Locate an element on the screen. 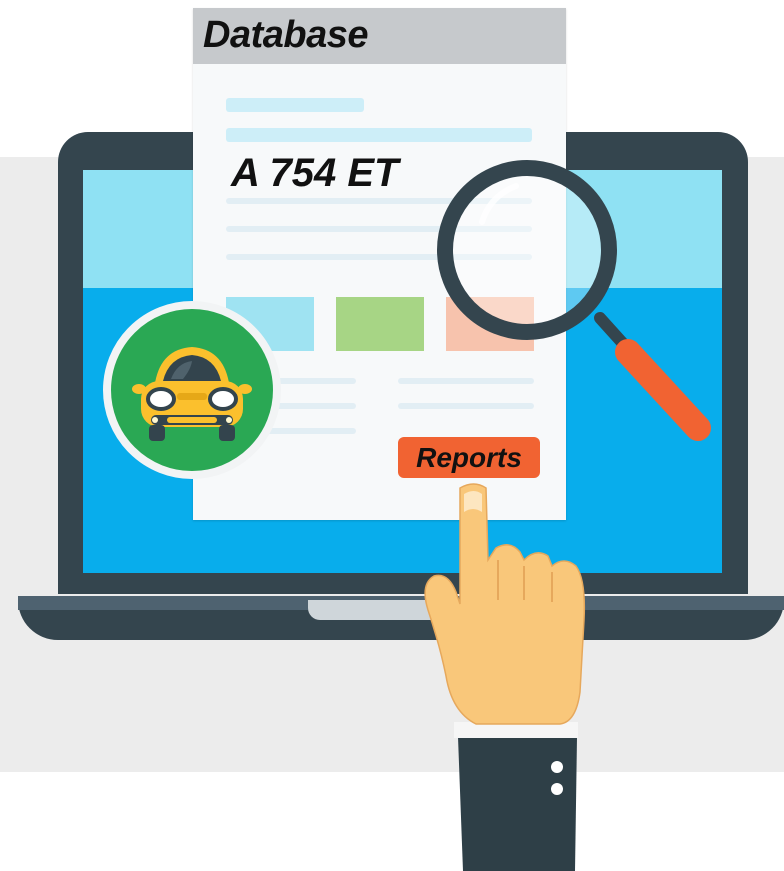  pointing-hand-icon is located at coordinates (505, 677).